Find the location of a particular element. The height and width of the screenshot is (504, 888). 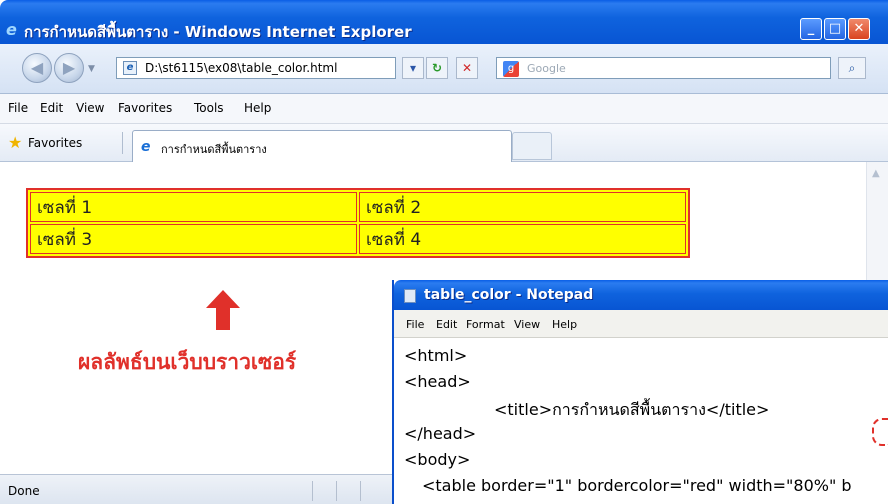

table-cell: เซลที่ 3 is located at coordinates (193, 239).